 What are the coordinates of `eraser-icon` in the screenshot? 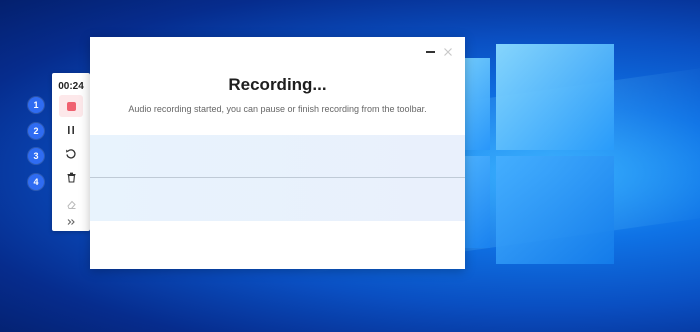 It's located at (71, 204).